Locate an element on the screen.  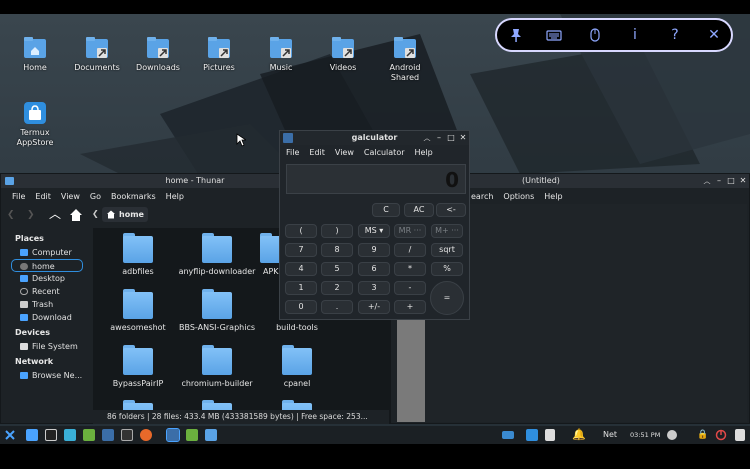
menu-bookmarks: Bookmarks is located at coordinates (133, 197).